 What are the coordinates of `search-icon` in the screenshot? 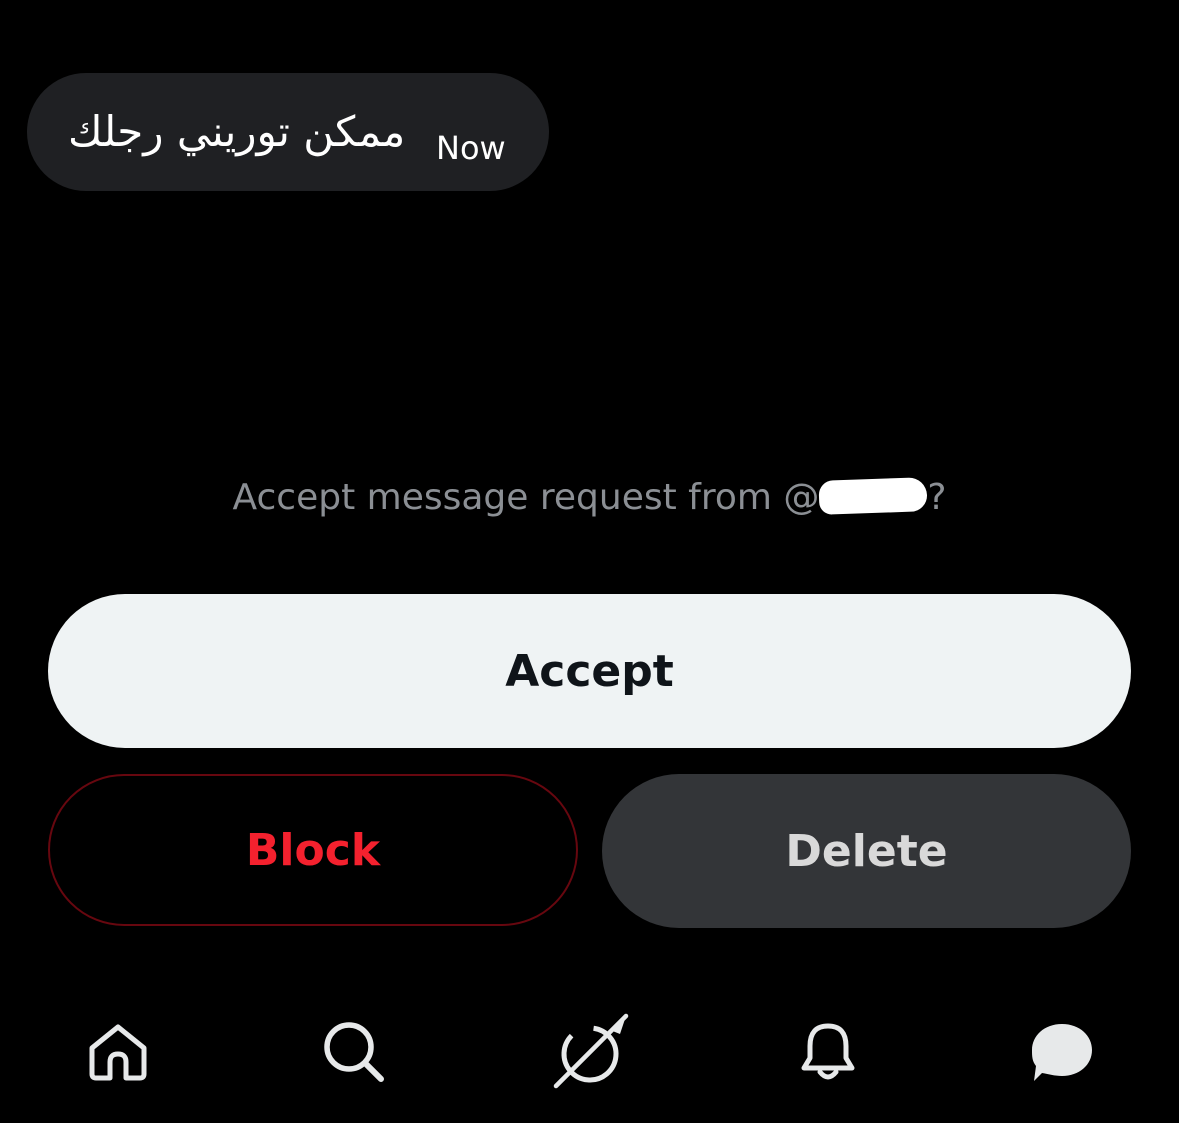 It's located at (354, 1052).